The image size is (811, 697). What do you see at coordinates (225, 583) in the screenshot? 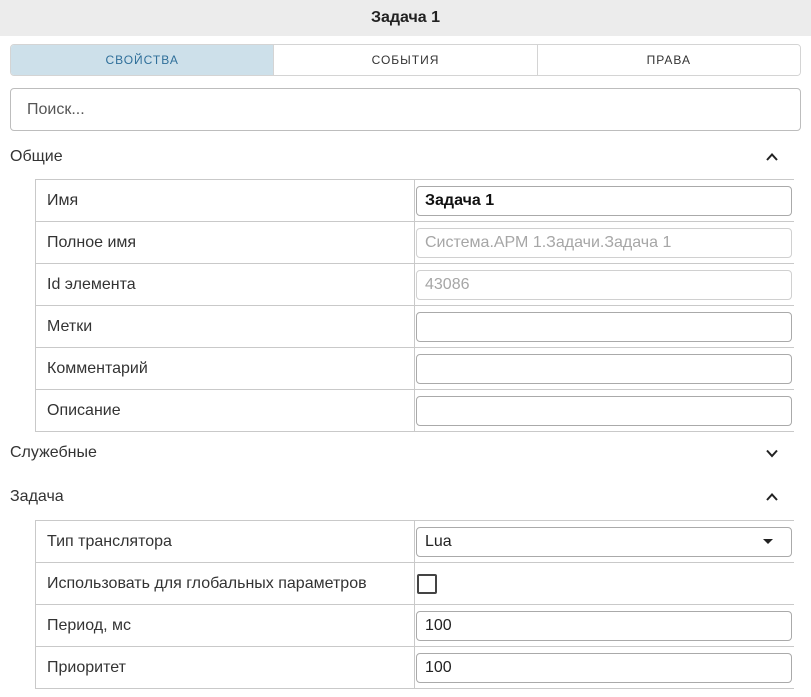
I see `property-label: Использовать для глобальных параметров` at bounding box center [225, 583].